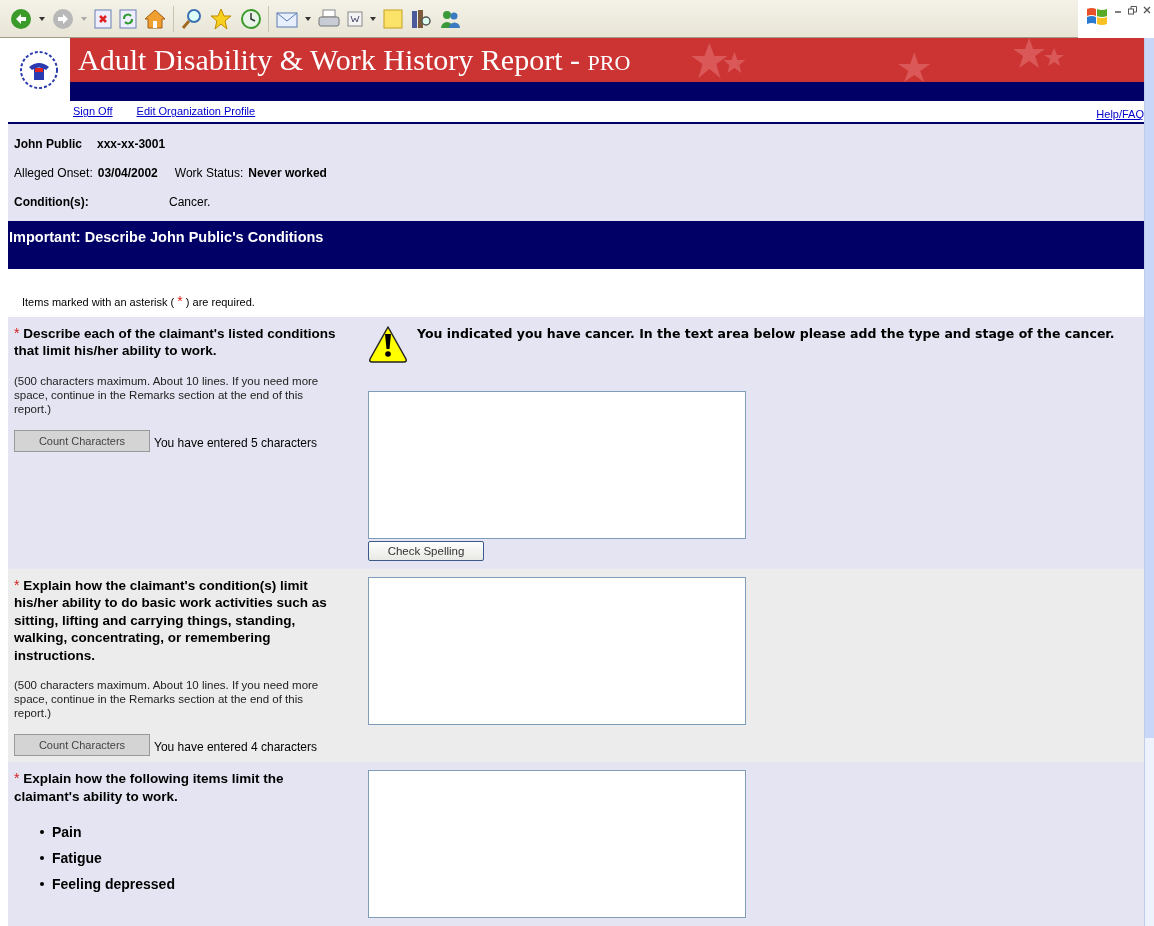  Describe the element at coordinates (196, 111) in the screenshot. I see `nav-link: Edit Organization Profile` at that location.